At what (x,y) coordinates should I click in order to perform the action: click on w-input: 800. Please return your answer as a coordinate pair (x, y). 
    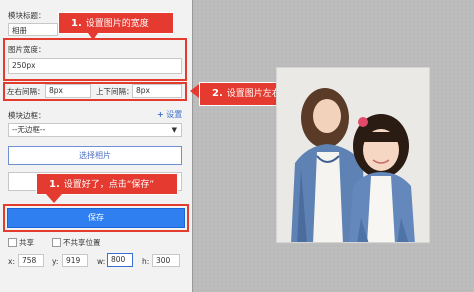
    Looking at the image, I should click on (120, 260).